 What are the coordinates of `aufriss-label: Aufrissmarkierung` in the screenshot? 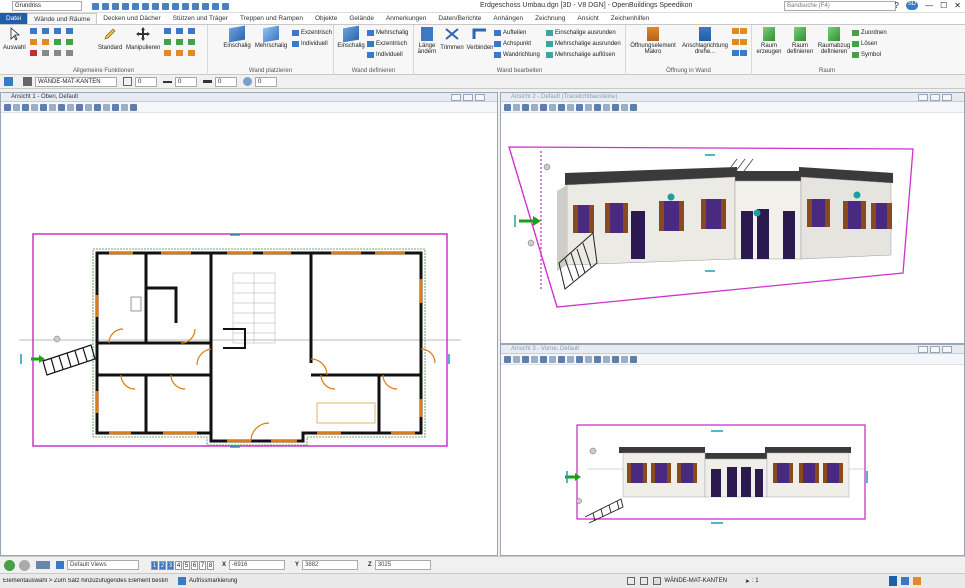 It's located at (213, 581).